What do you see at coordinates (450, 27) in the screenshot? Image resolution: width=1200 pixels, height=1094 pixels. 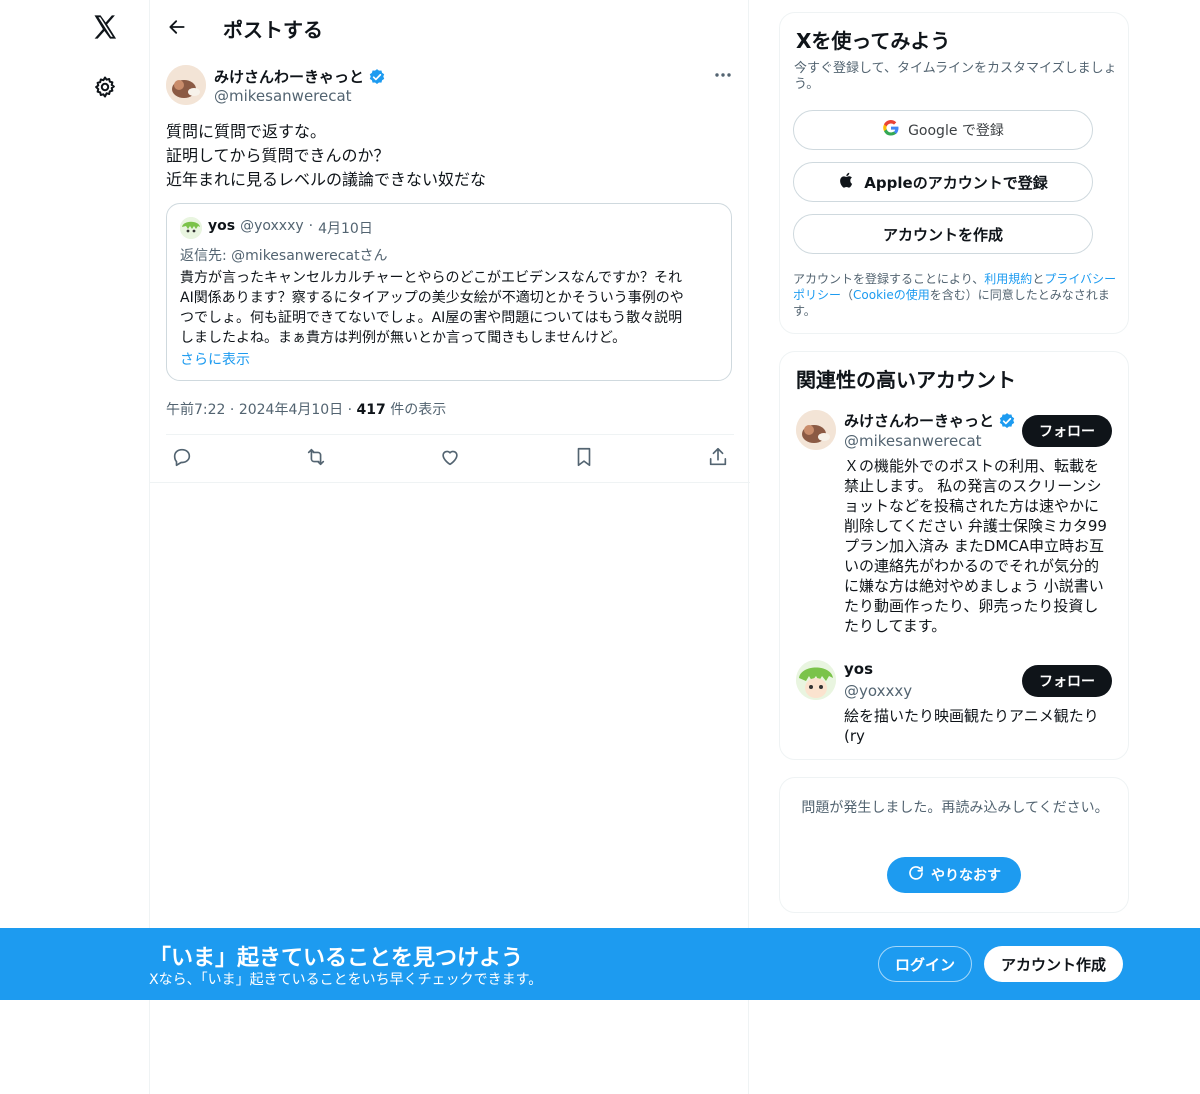 I see `page-header: ポストする` at bounding box center [450, 27].